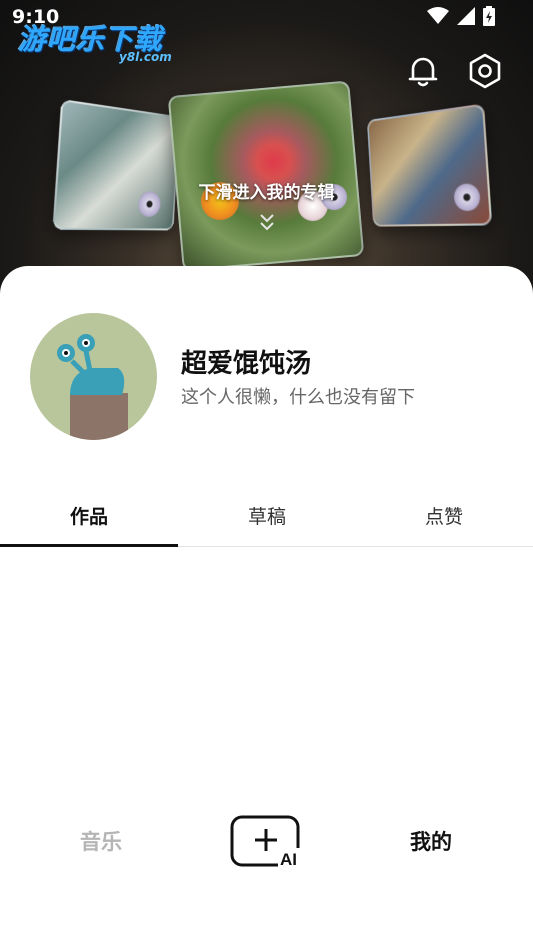  Describe the element at coordinates (145, 57) in the screenshot. I see `watermark-site: y8l.com` at that location.